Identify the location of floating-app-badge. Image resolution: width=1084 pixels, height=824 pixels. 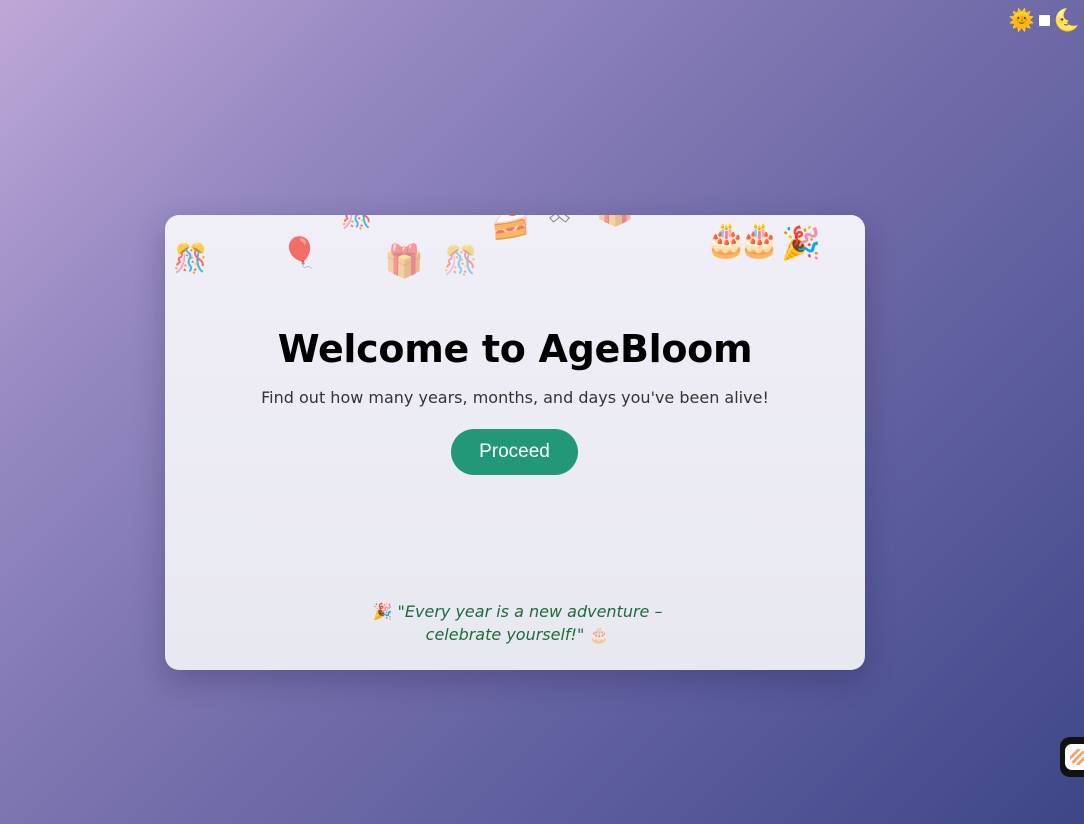
(1072, 757).